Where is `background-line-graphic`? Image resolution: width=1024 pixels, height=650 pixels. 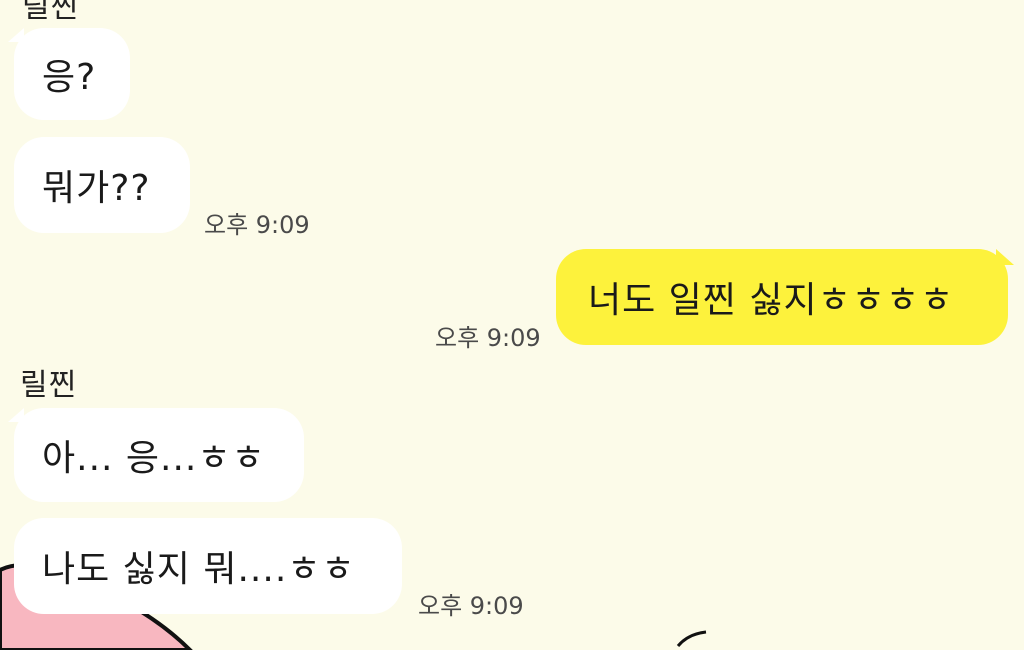
background-line-graphic is located at coordinates (691, 638).